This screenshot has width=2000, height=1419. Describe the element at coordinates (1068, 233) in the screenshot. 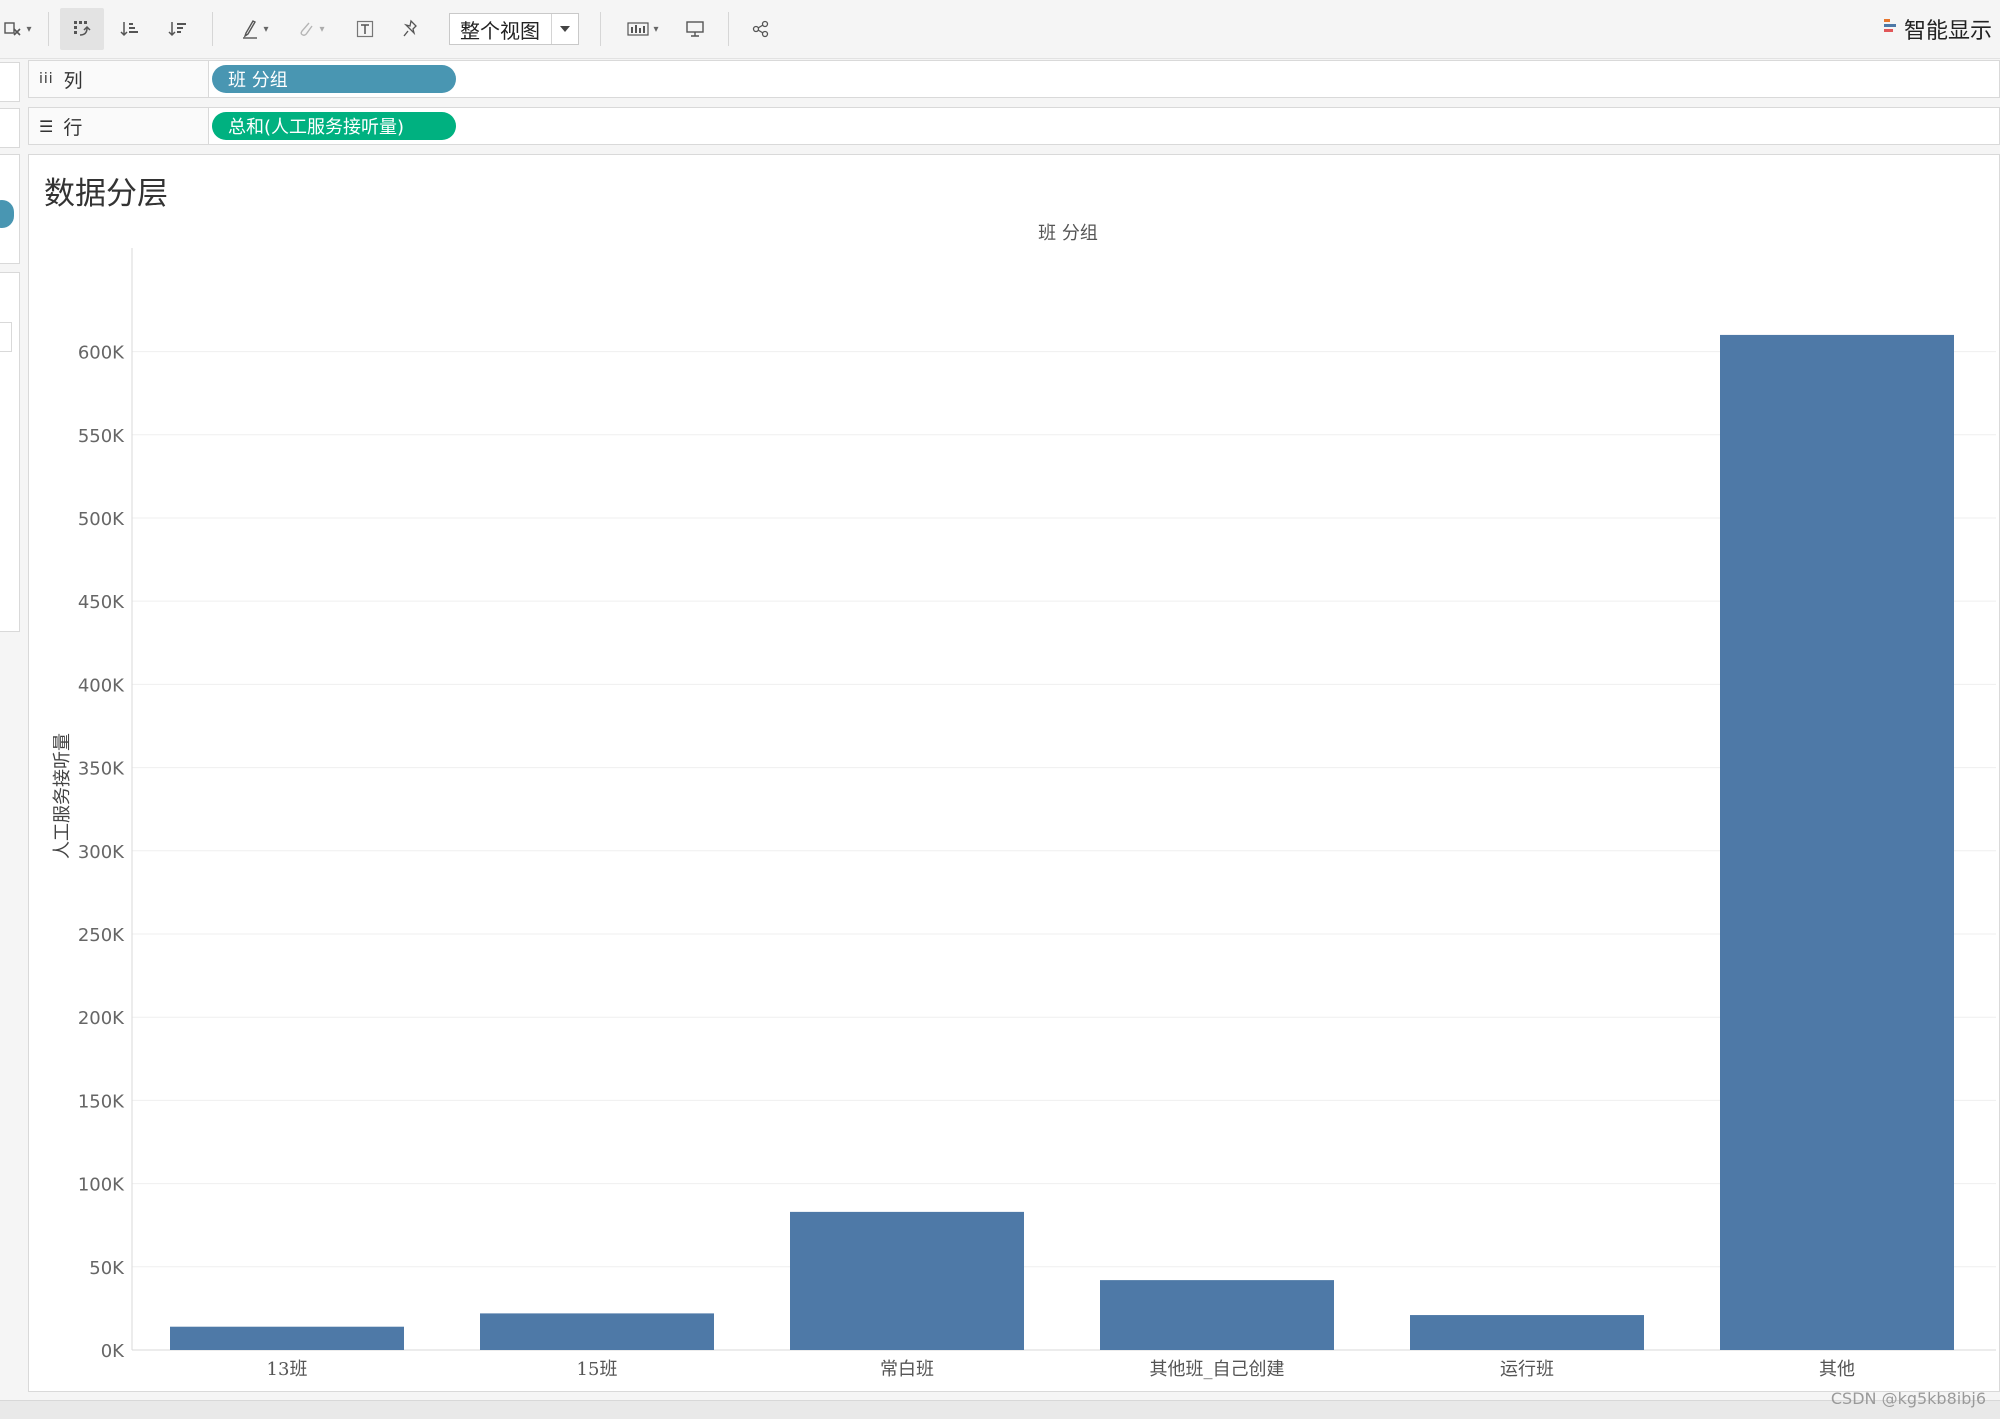

I see `column-header: 班 分组` at that location.